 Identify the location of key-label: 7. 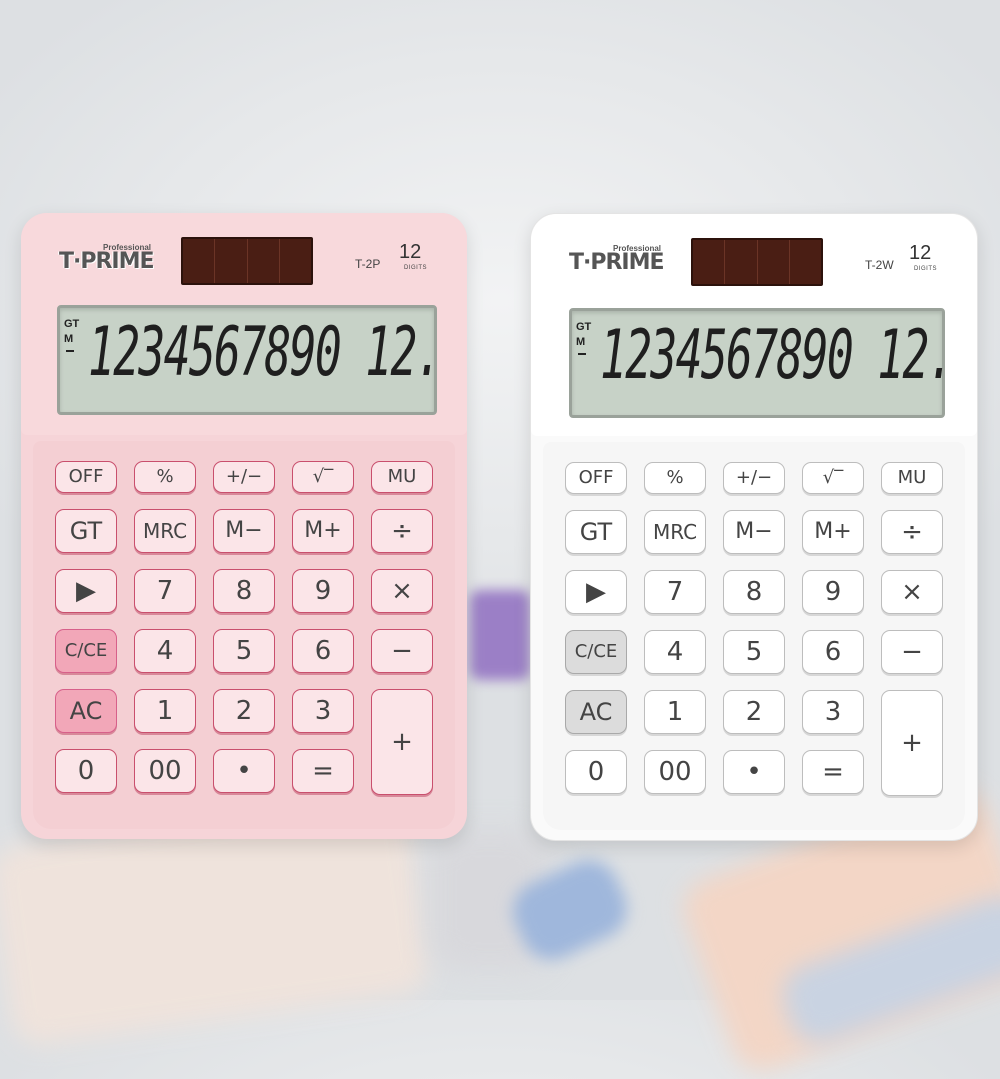
(675, 592).